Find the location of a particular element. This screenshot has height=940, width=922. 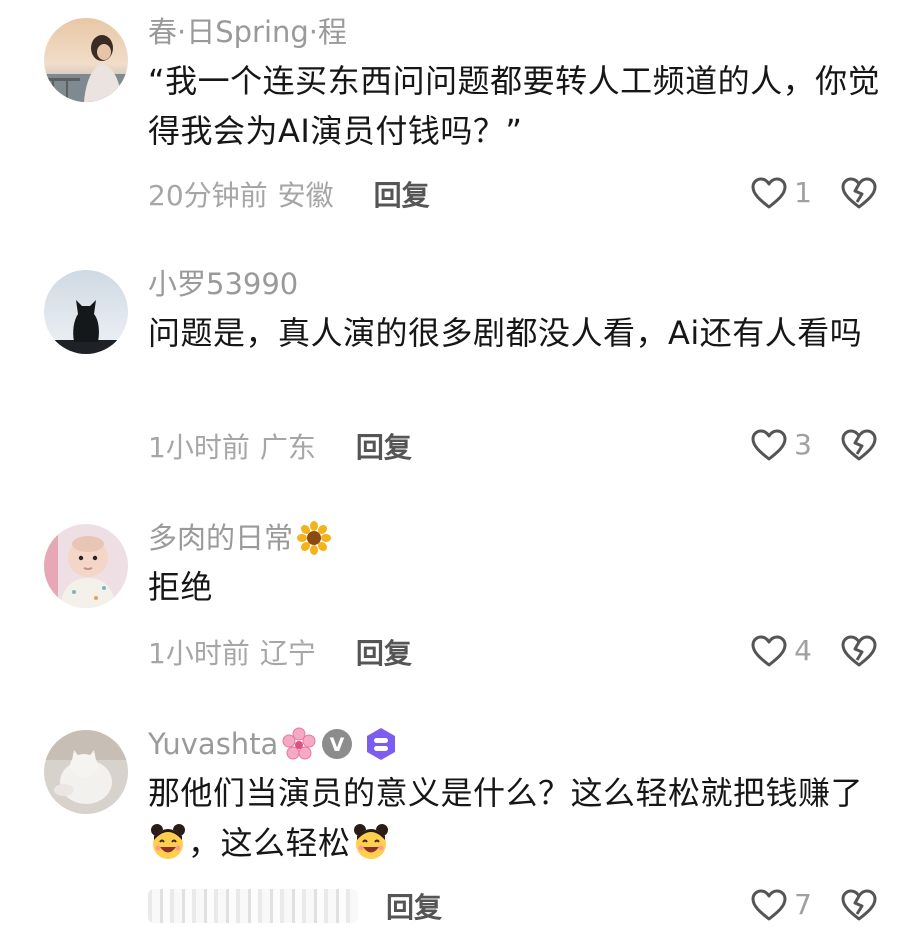

comment-text-part: 那他们当演员的意义是什么？这么轻松就把钱赚了 is located at coordinates (506, 793).